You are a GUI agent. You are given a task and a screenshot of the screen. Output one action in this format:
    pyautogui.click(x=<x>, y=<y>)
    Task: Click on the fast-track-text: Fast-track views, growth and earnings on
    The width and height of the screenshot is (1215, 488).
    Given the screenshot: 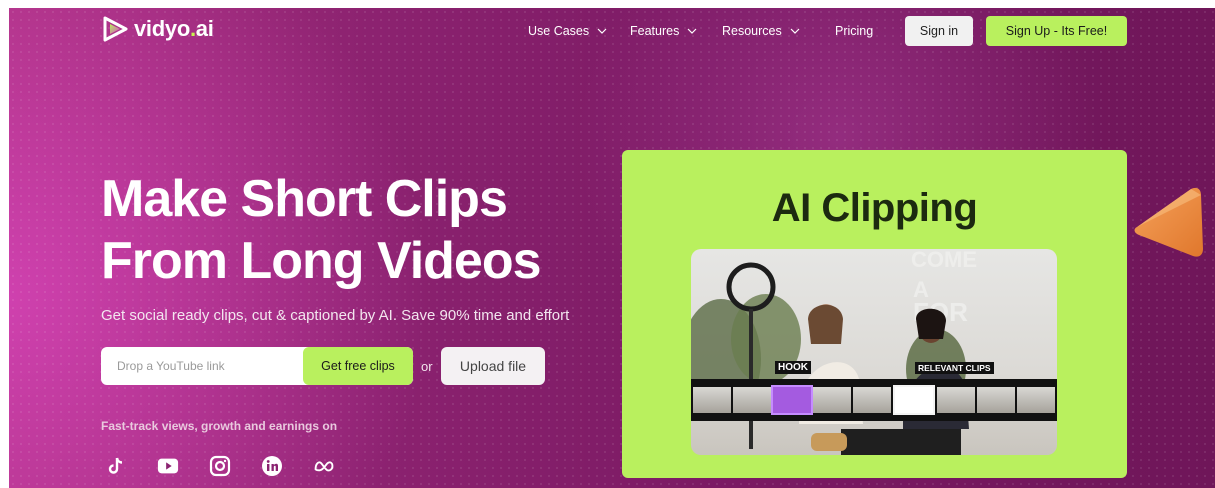 What is the action you would take?
    pyautogui.click(x=219, y=426)
    